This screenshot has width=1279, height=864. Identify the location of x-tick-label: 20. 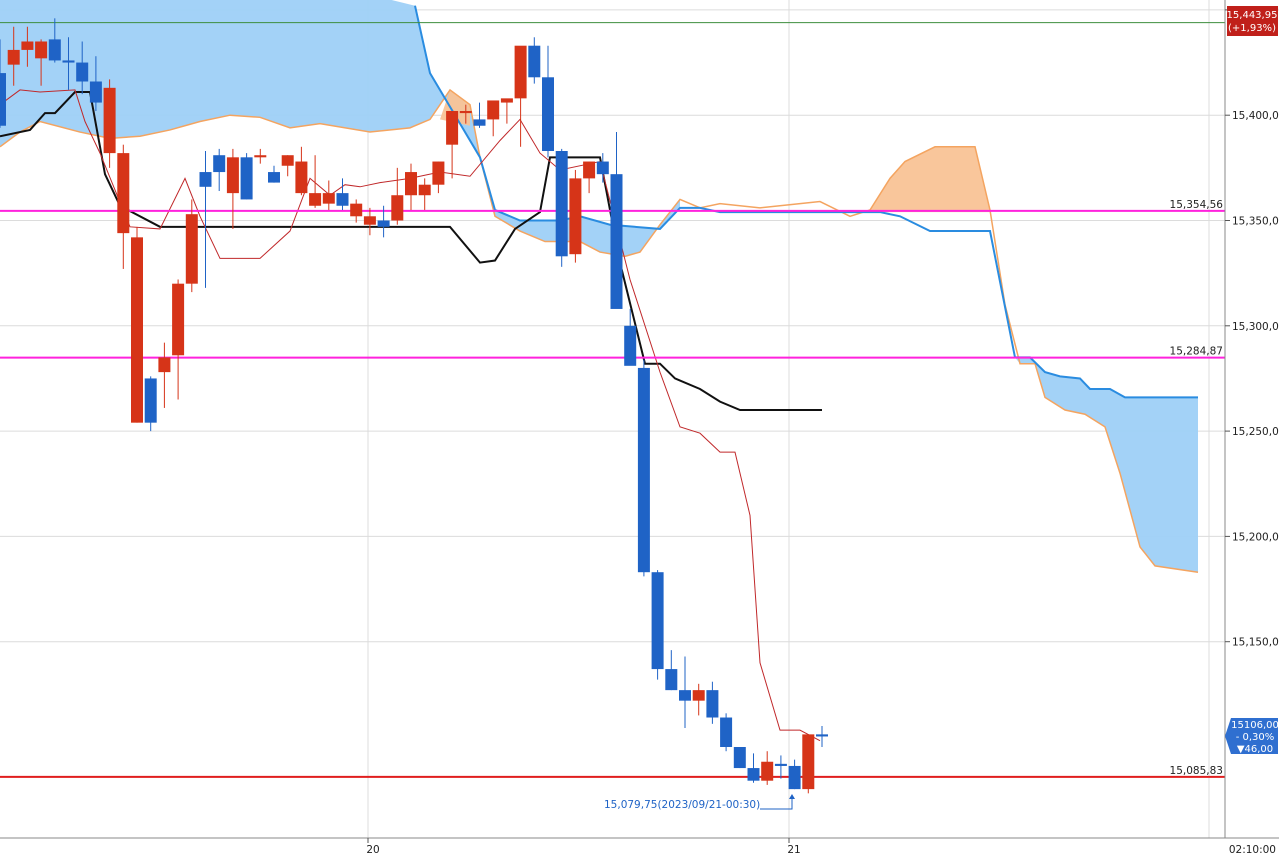
(372, 850).